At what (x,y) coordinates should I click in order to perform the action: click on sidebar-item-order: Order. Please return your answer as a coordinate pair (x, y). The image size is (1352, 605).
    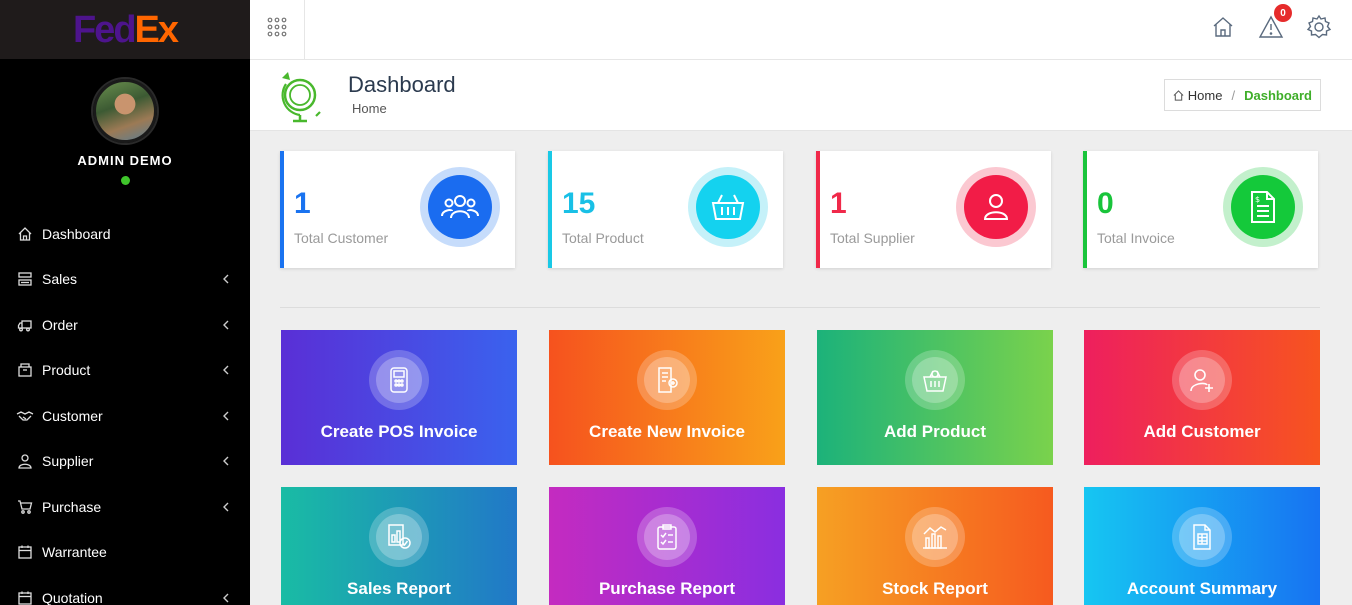
    Looking at the image, I should click on (125, 325).